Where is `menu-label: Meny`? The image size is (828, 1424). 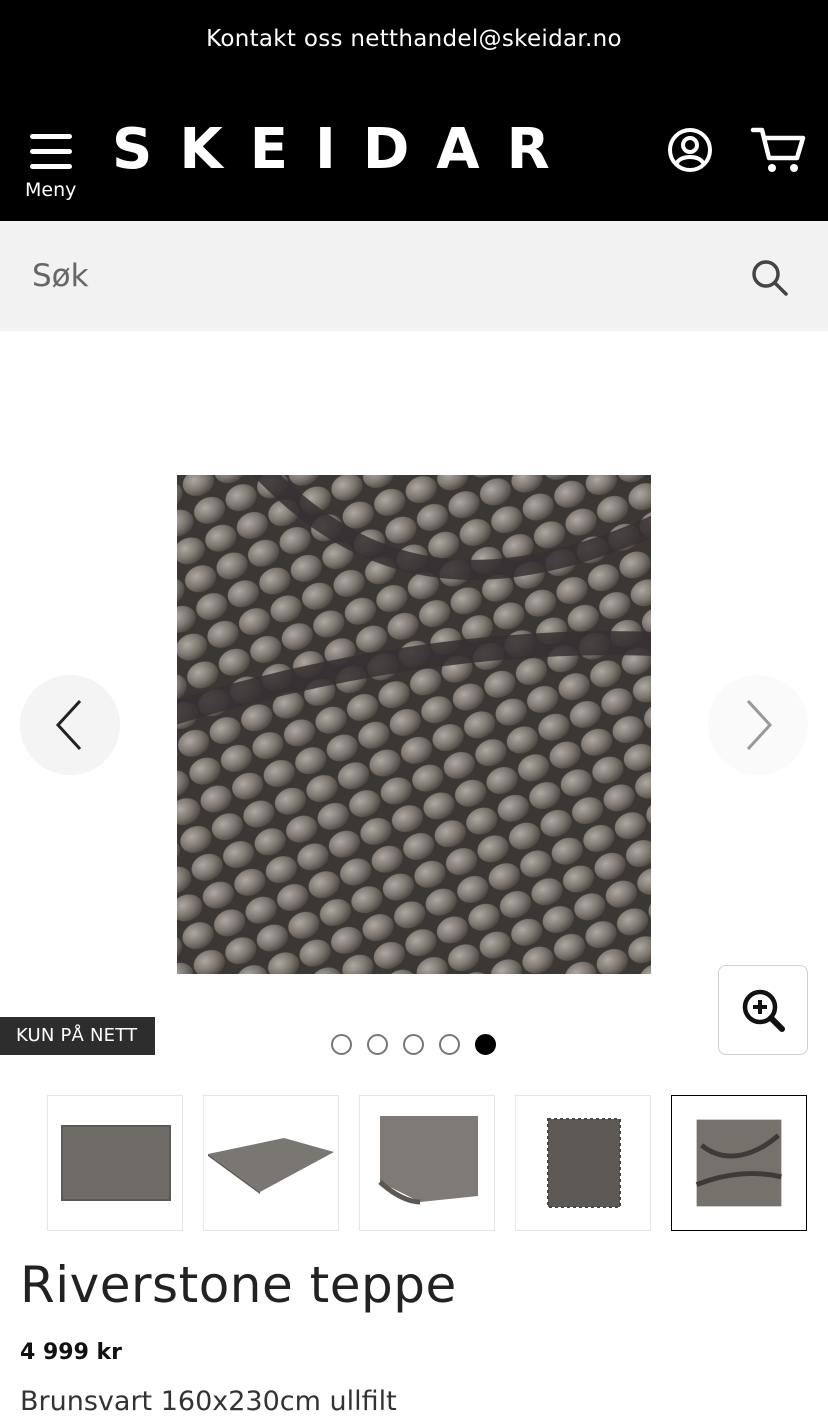
menu-label: Meny is located at coordinates (51, 190).